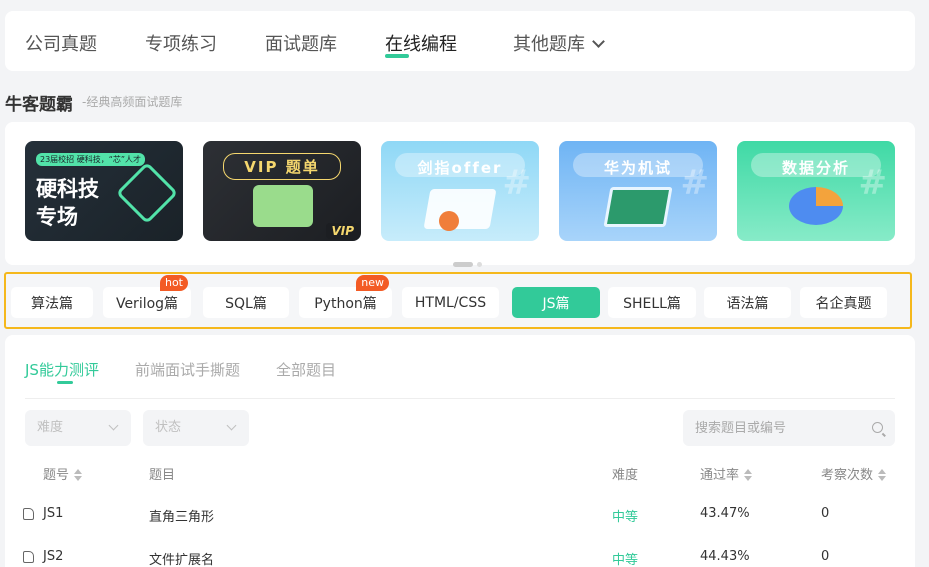 The width and height of the screenshot is (929, 567). What do you see at coordinates (53, 556) in the screenshot?
I see `row-2-id: JS2` at bounding box center [53, 556].